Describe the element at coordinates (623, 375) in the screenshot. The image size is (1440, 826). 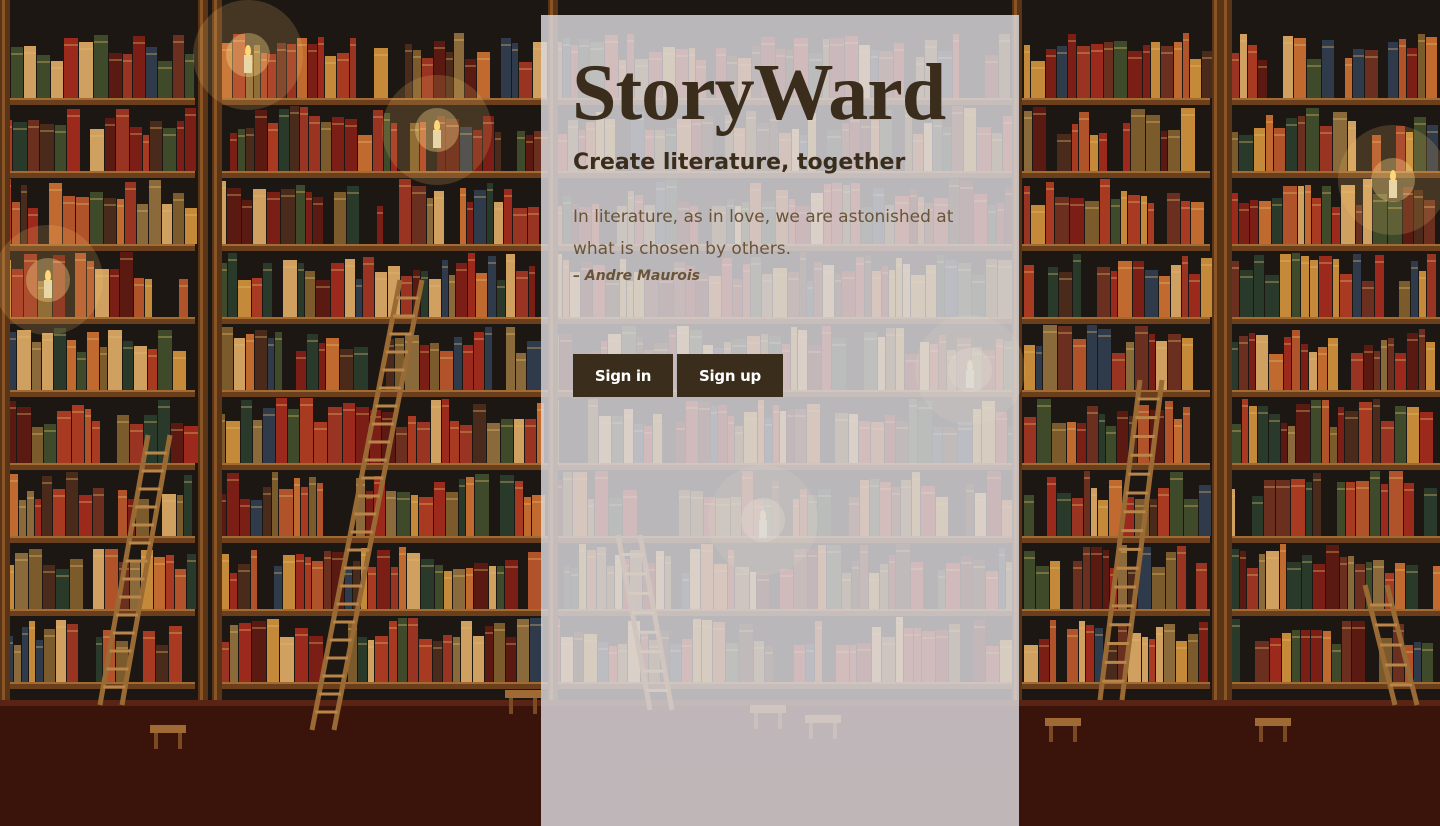
I see `sign-in-button: Sign in` at that location.